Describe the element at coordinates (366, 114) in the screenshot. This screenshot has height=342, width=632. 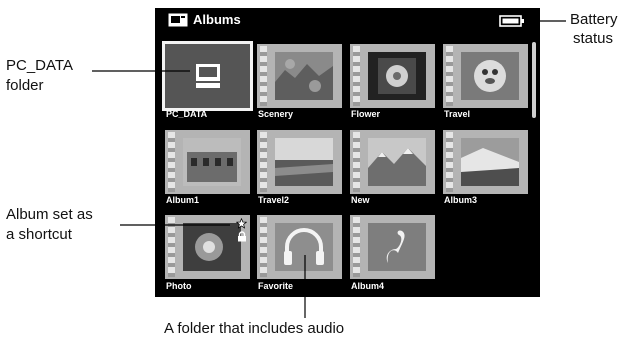
I see `album-label: Flower` at that location.